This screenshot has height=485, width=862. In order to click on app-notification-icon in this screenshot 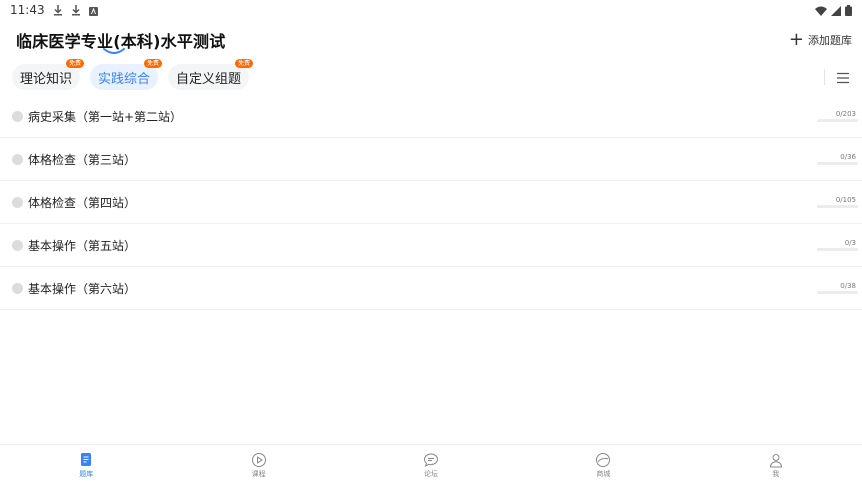, I will do `click(93, 10)`.